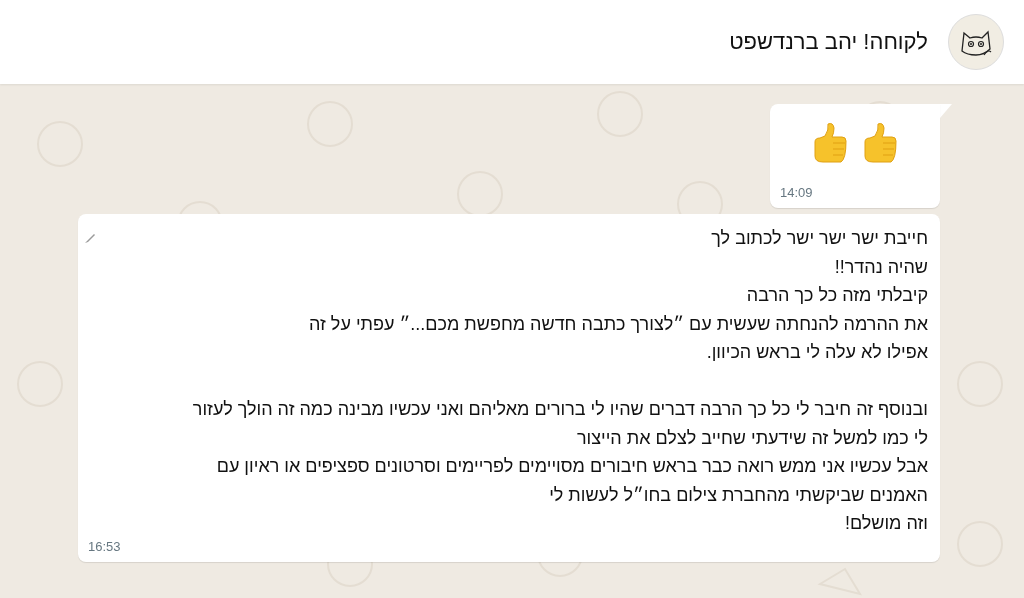 This screenshot has height=598, width=1024. Describe the element at coordinates (886, 523) in the screenshot. I see `message-text: וזה מושלם!` at that location.